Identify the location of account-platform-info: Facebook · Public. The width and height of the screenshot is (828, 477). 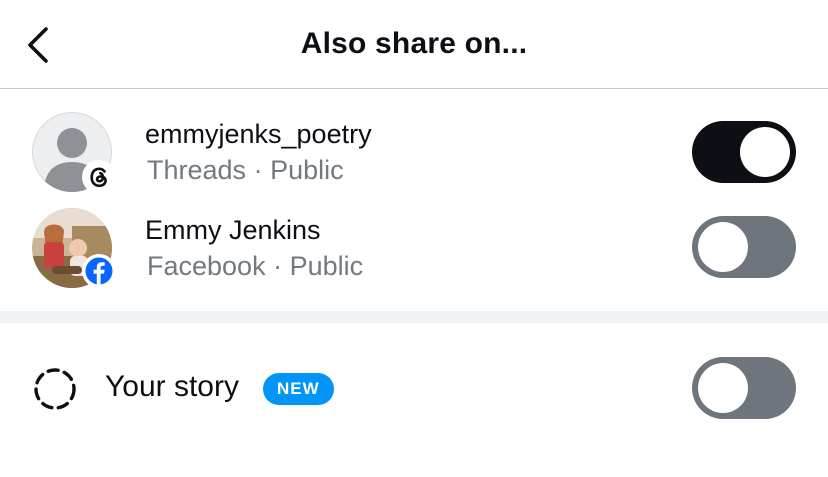
(255, 266).